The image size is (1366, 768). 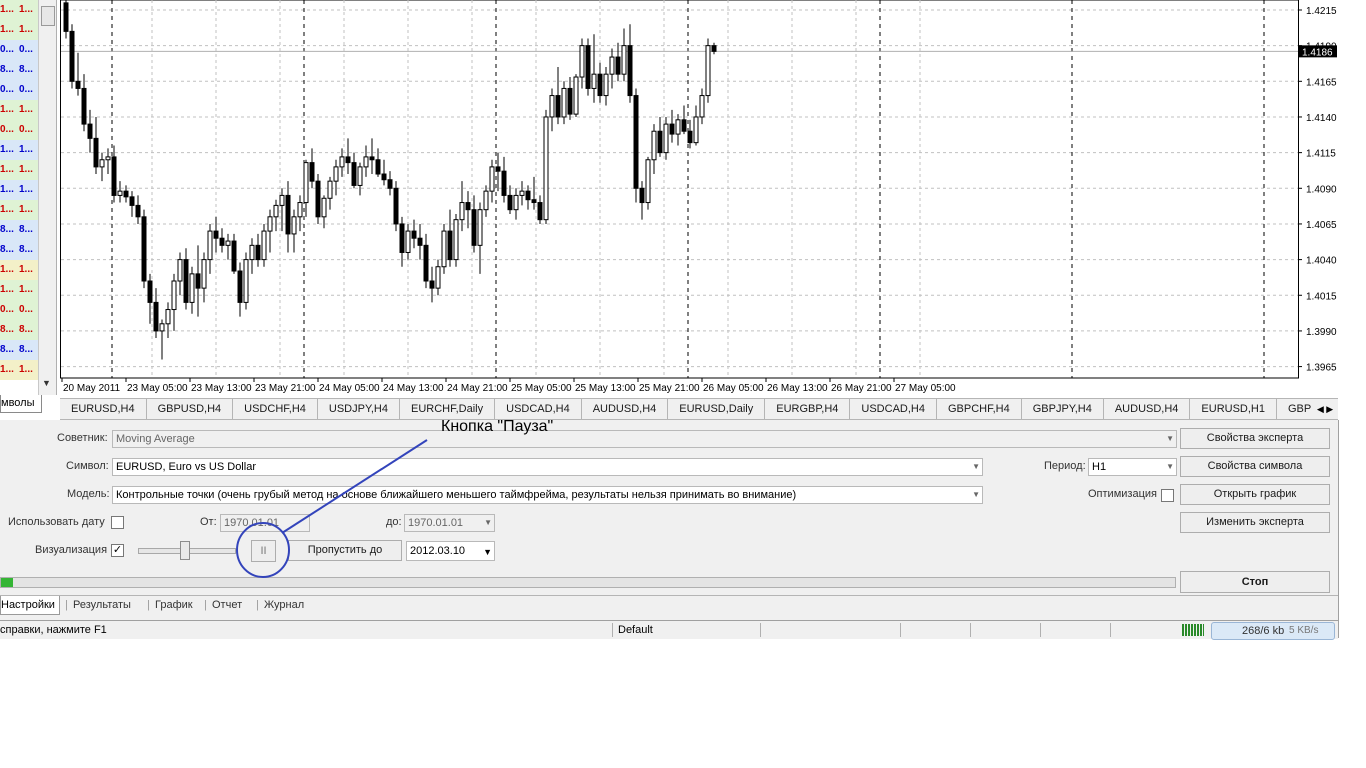 I want to click on use-date-checkbox, so click(x=117, y=522).